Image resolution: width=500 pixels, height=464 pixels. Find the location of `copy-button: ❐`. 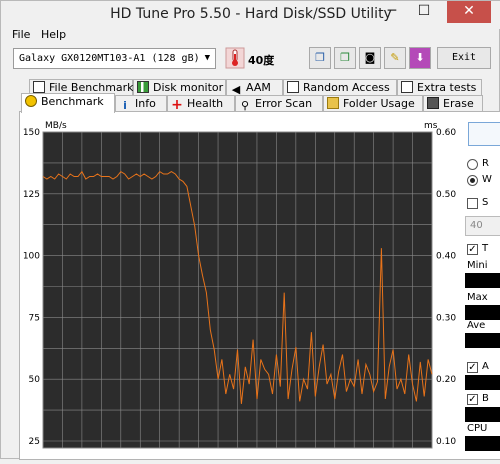

copy-button: ❐ is located at coordinates (320, 58).